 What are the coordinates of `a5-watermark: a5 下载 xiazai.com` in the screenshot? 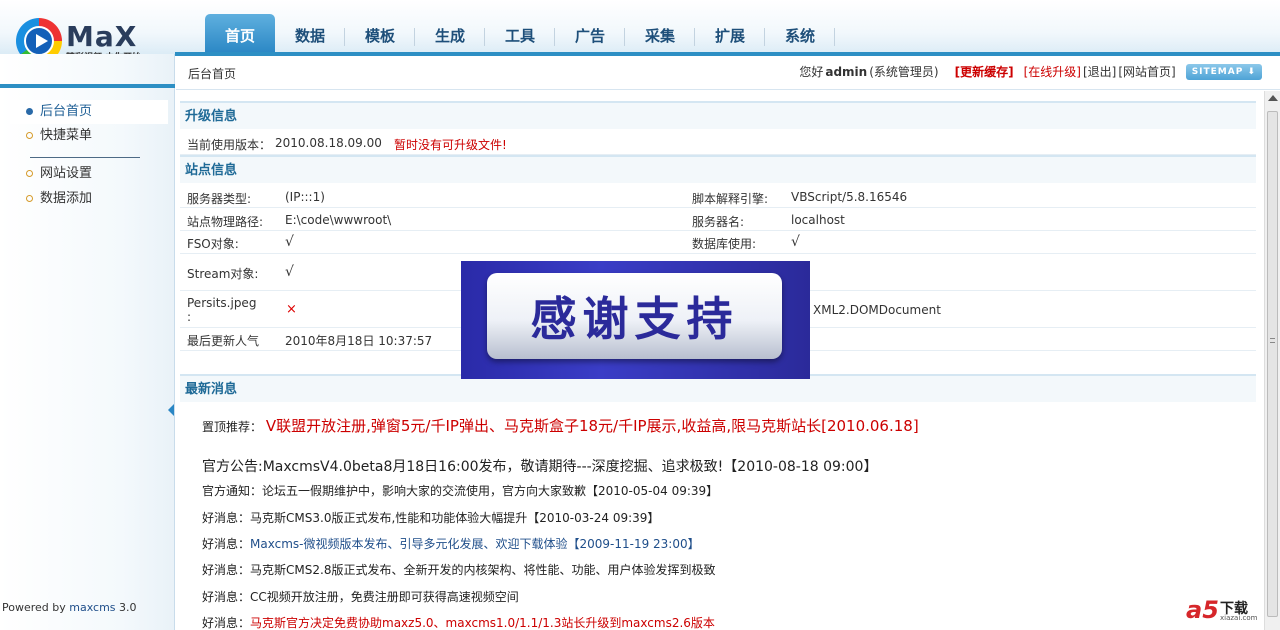 It's located at (1226, 610).